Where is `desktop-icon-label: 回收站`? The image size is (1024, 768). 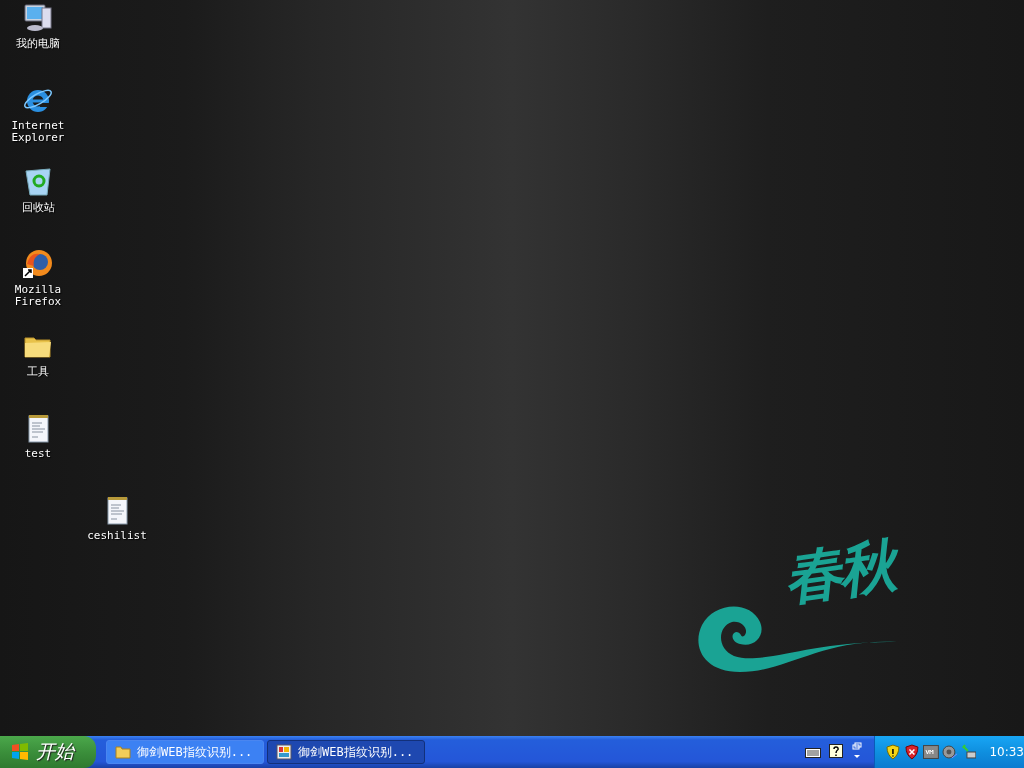
desktop-icon-label: 回收站 is located at coordinates (38, 208).